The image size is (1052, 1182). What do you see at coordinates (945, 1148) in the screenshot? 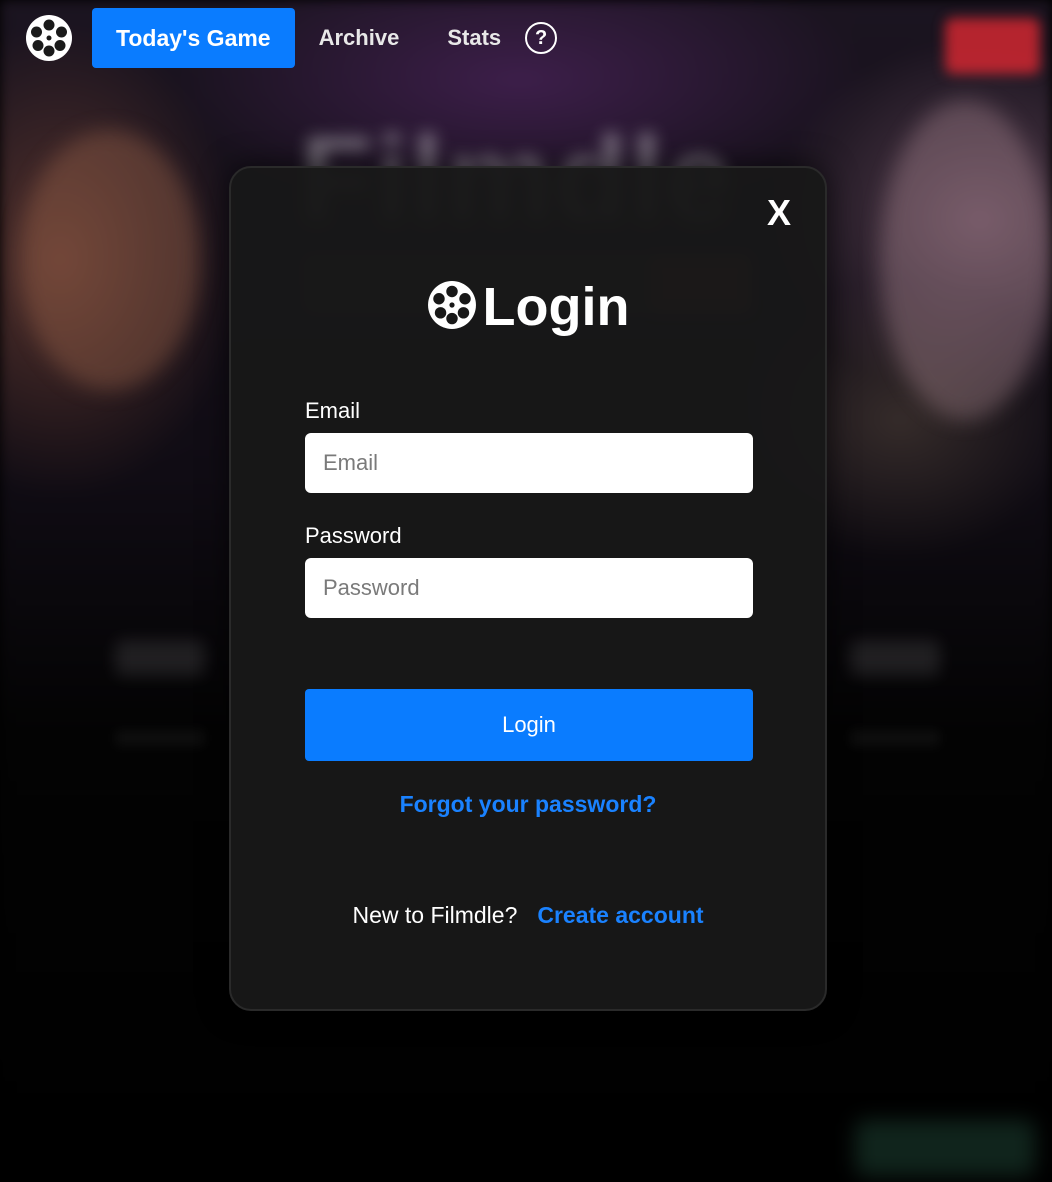
I see `background-corner-widget` at bounding box center [945, 1148].